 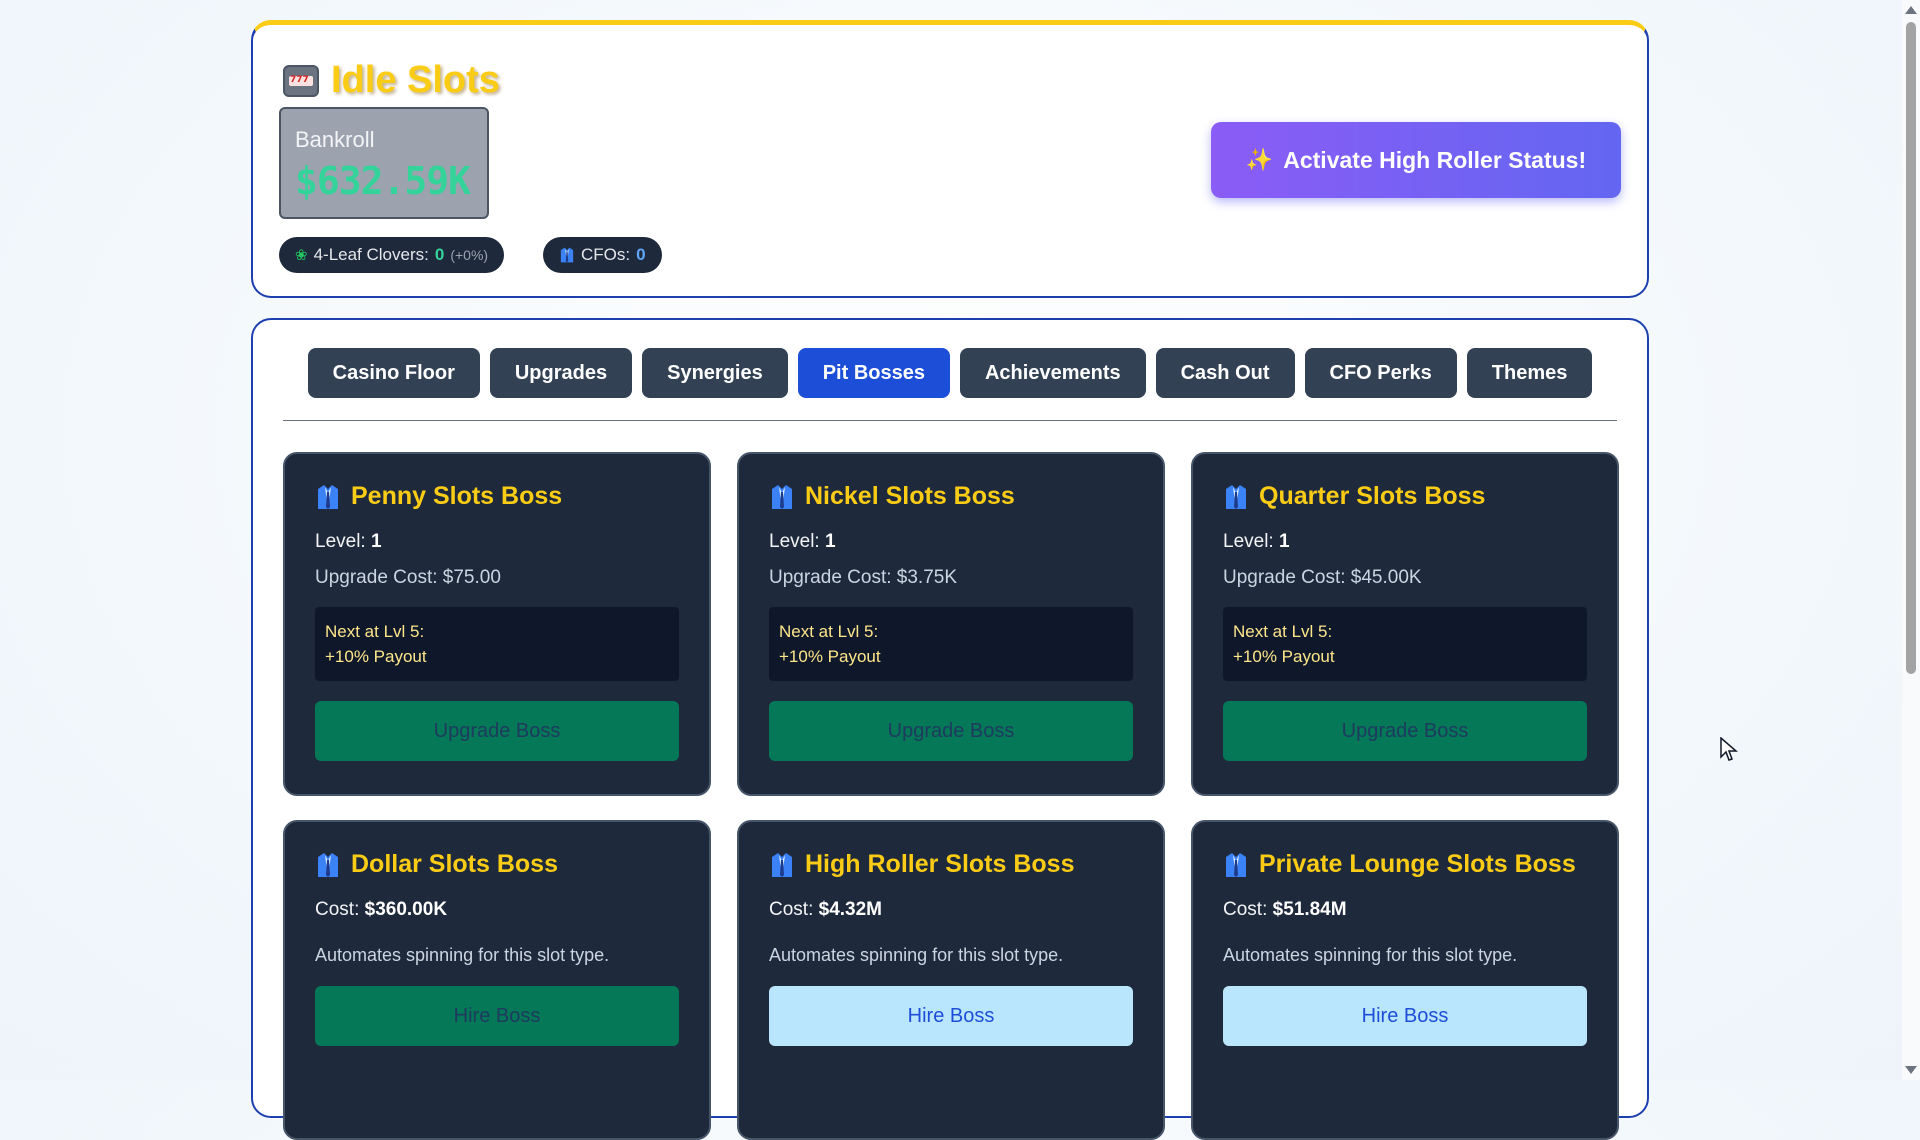 I want to click on activate-high-roller-button: ✨ Activate High Roller Status!, so click(x=1416, y=160).